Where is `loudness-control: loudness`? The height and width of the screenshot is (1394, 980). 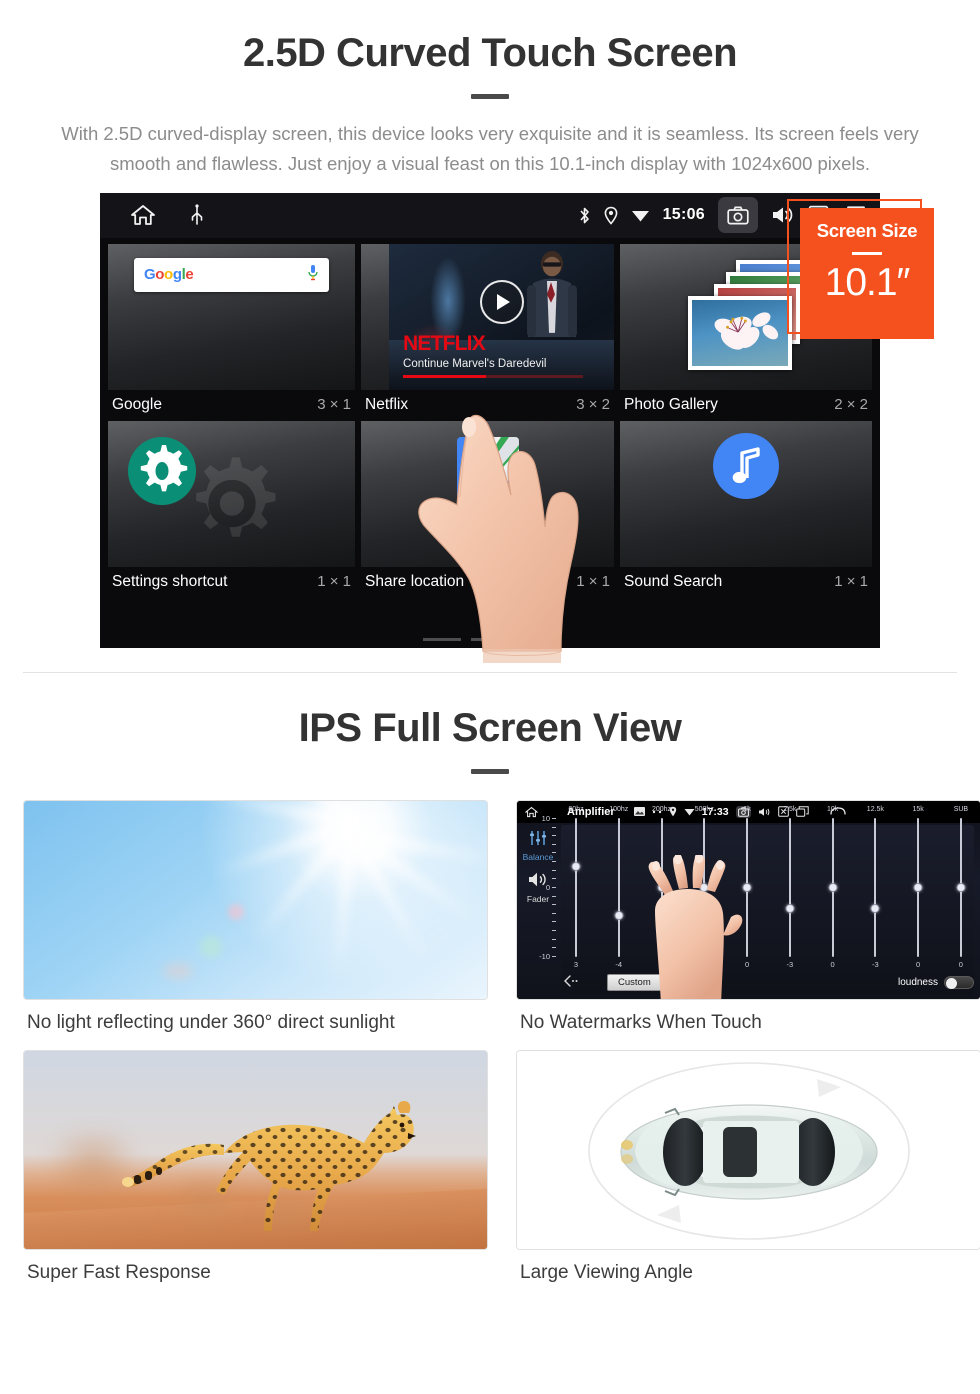
loudness-control: loudness is located at coordinates (936, 983).